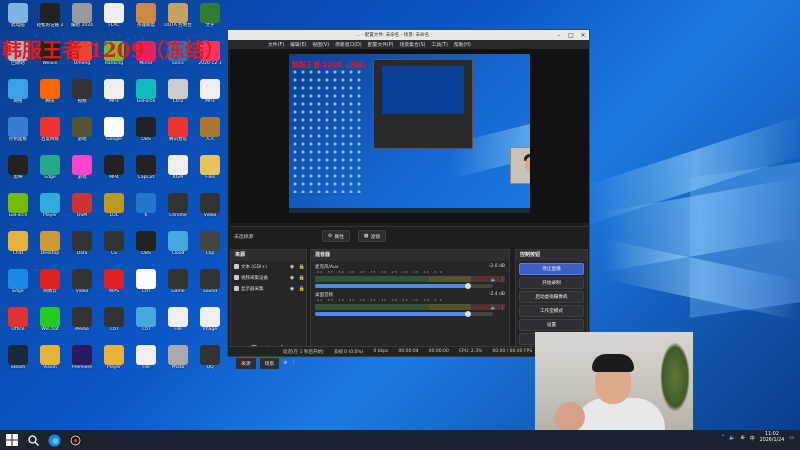 Image resolution: width=800 pixels, height=450 pixels. What do you see at coordinates (75, 440) in the screenshot?
I see `obs-icon` at bounding box center [75, 440].